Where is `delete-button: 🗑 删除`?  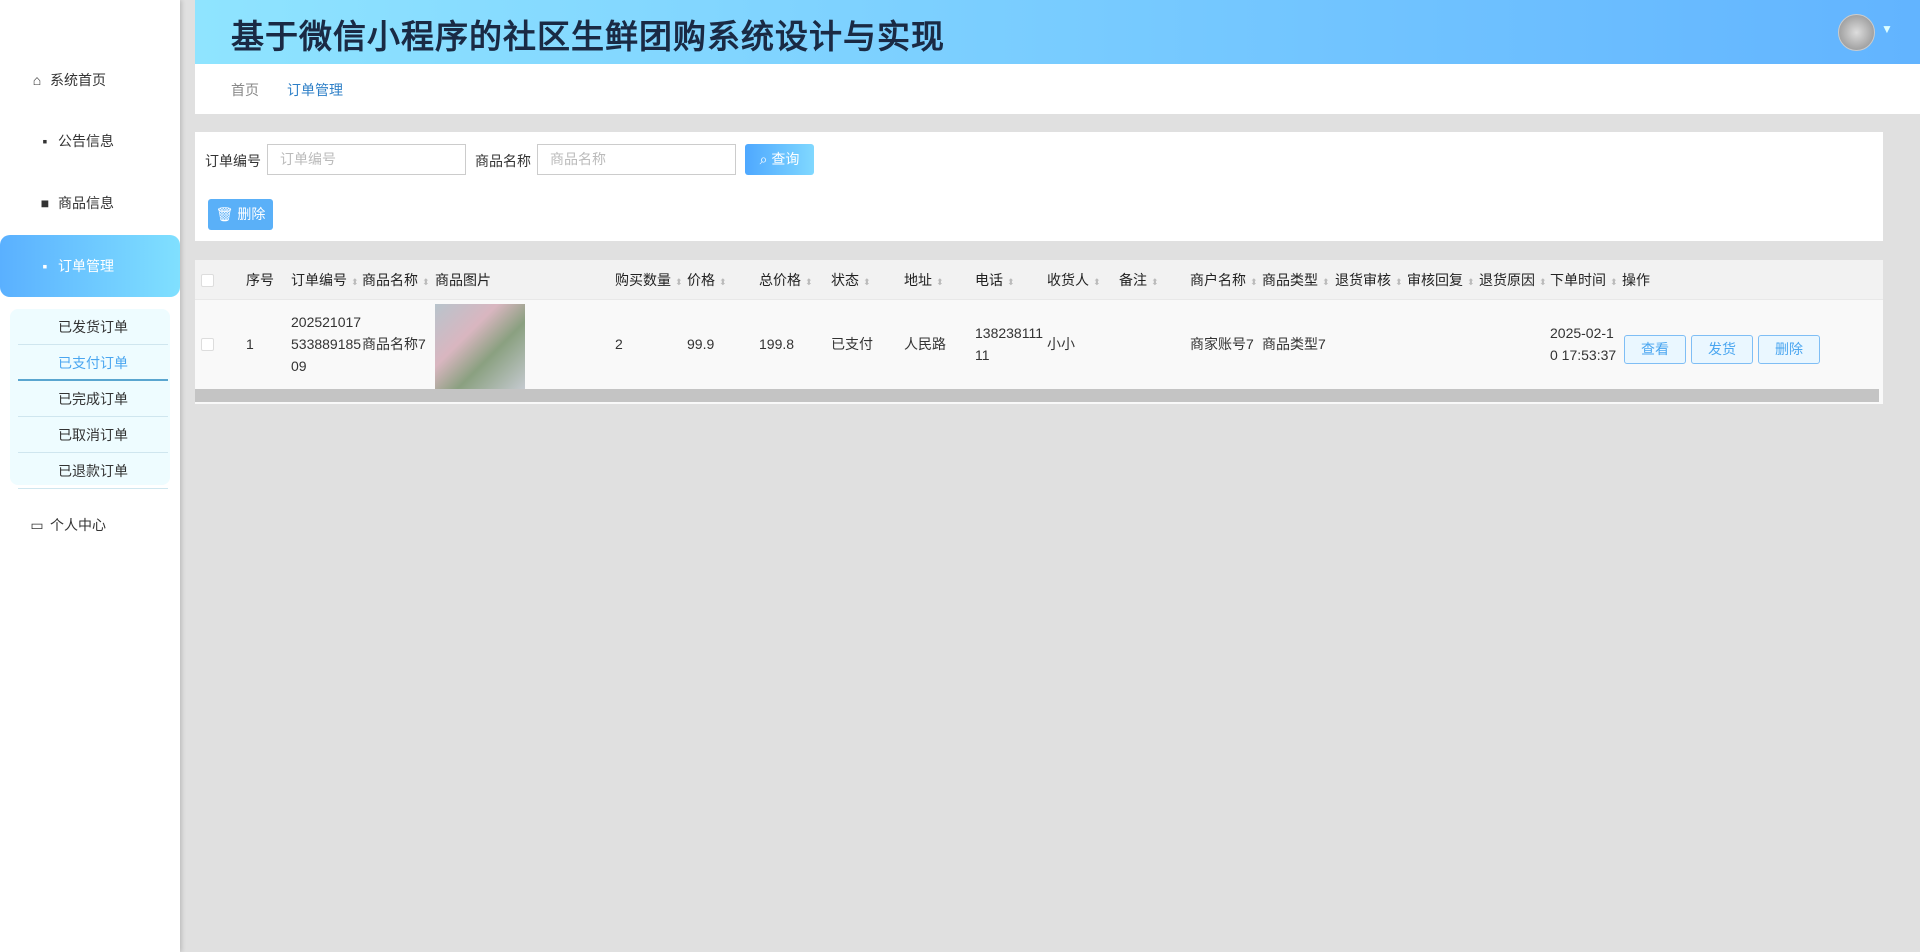 delete-button: 🗑 删除 is located at coordinates (240, 214).